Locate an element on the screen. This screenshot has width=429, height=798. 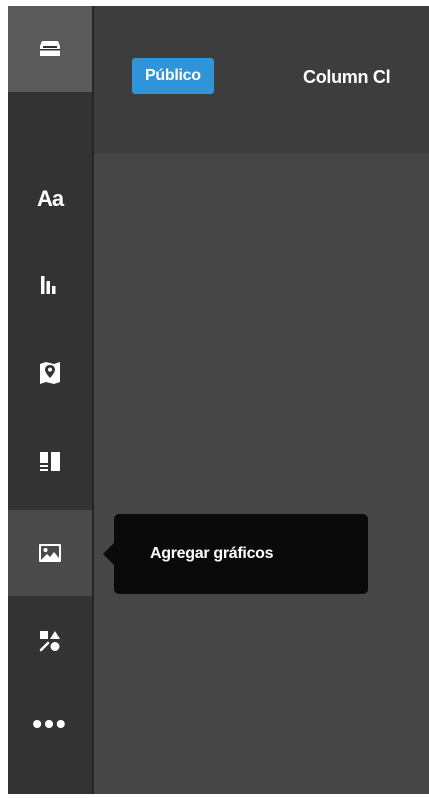
bar-chart-icon is located at coordinates (50, 285).